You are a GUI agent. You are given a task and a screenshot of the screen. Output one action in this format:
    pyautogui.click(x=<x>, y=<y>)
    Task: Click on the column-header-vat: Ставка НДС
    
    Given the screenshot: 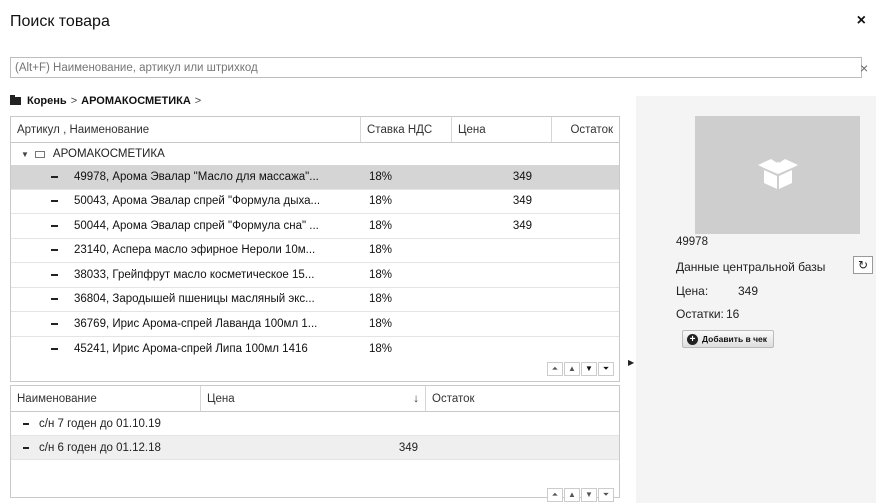 What is the action you would take?
    pyautogui.click(x=406, y=129)
    